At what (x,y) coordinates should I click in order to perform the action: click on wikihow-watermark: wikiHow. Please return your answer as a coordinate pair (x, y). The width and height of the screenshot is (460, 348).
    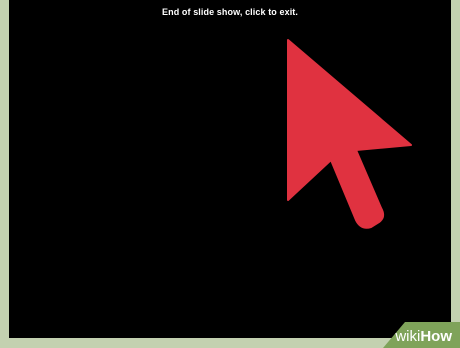
    Looking at the image, I should click on (412, 333).